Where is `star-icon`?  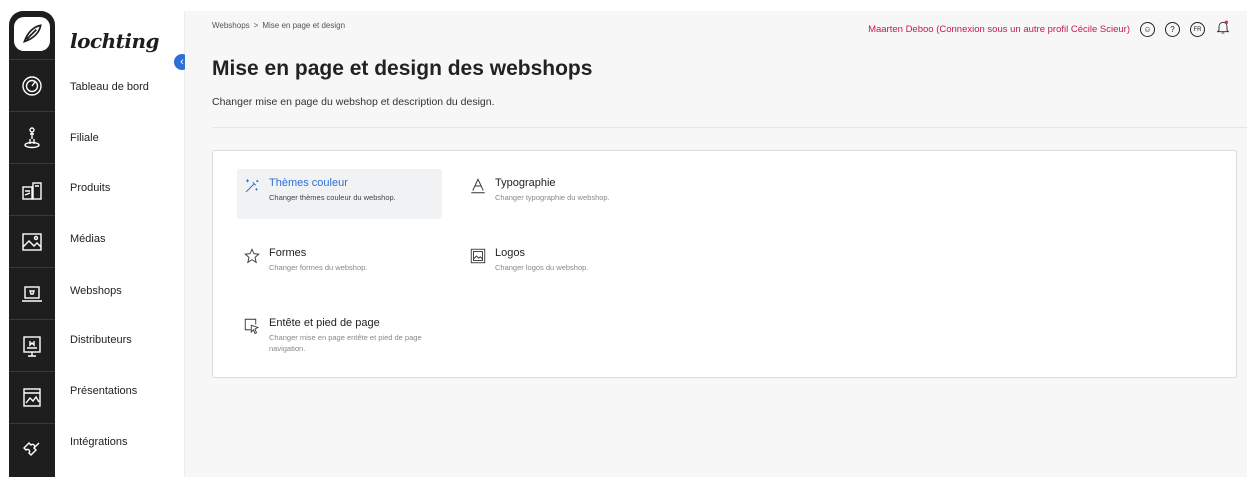
star-icon is located at coordinates (253, 268).